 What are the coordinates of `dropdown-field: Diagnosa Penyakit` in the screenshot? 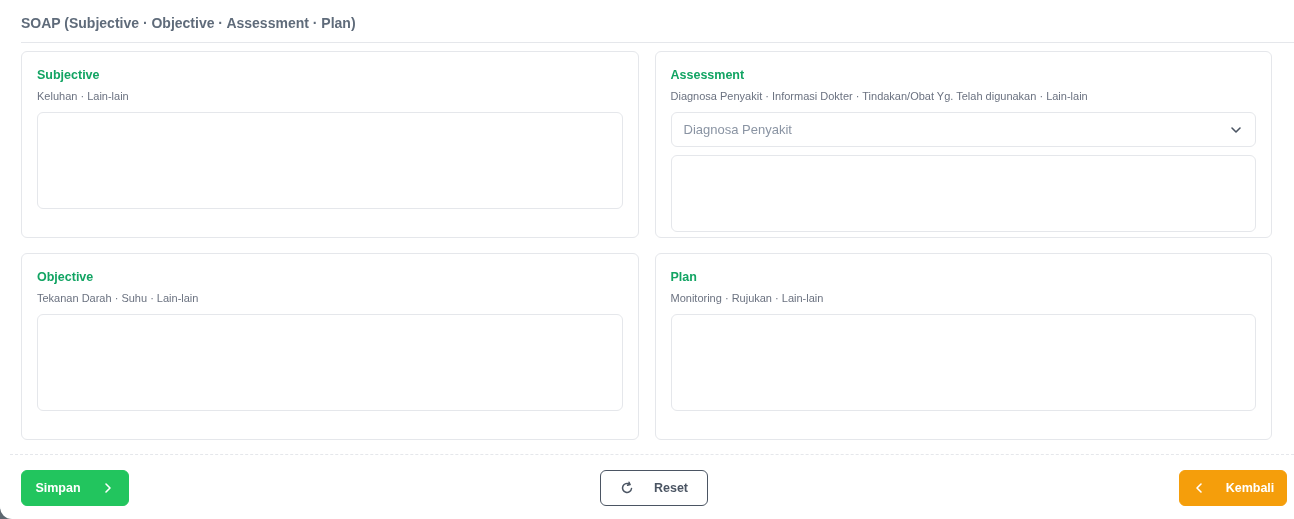 It's located at (963, 129).